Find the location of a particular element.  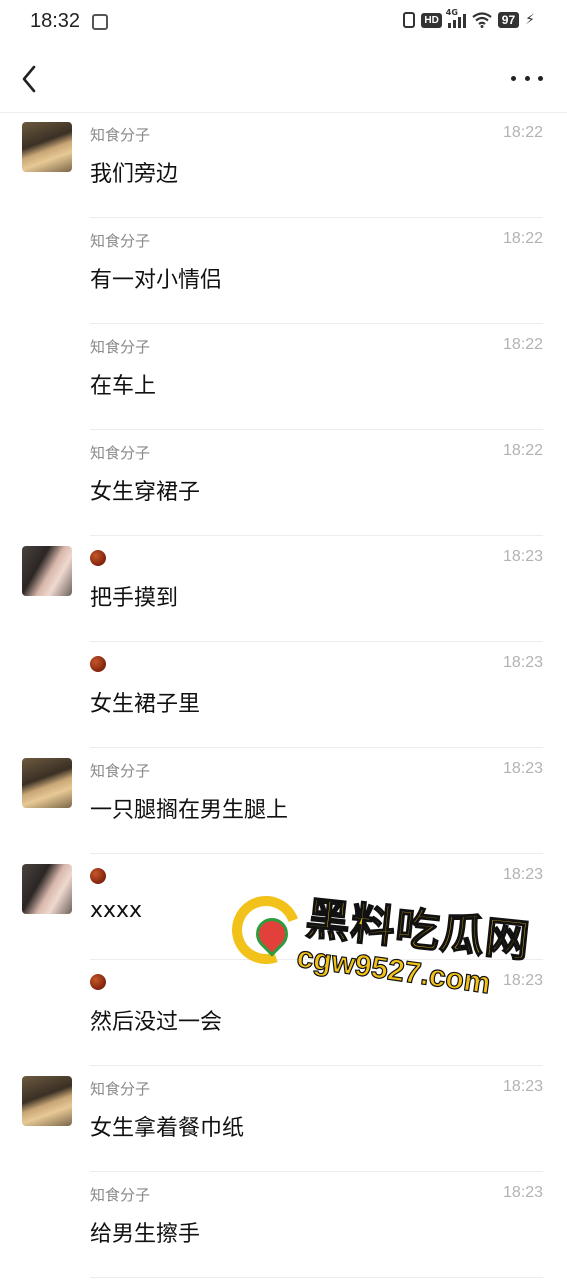

message-text: 女生拿着餐巾纸 is located at coordinates (167, 1128).